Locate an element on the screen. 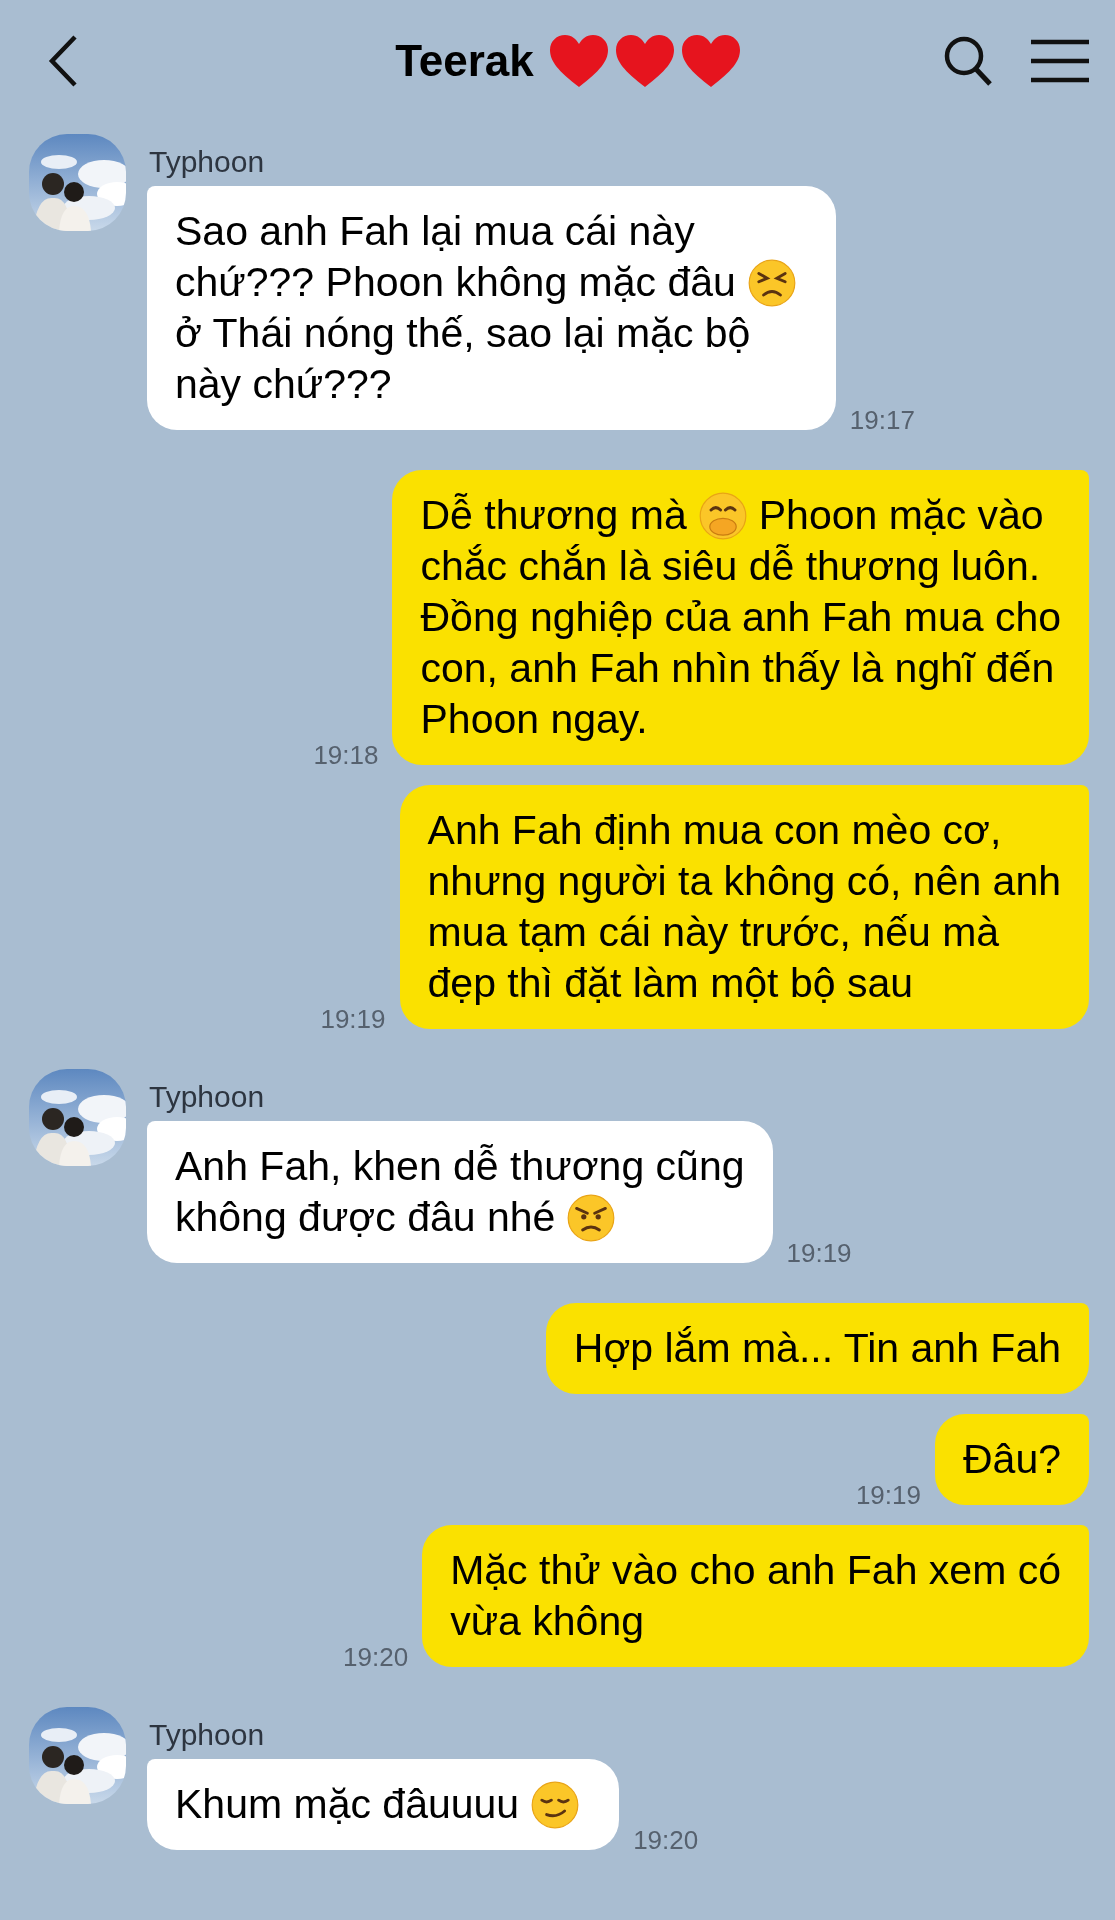 Image resolution: width=1115 pixels, height=1920 pixels. message-text: Dễ thương mà is located at coordinates (553, 515).